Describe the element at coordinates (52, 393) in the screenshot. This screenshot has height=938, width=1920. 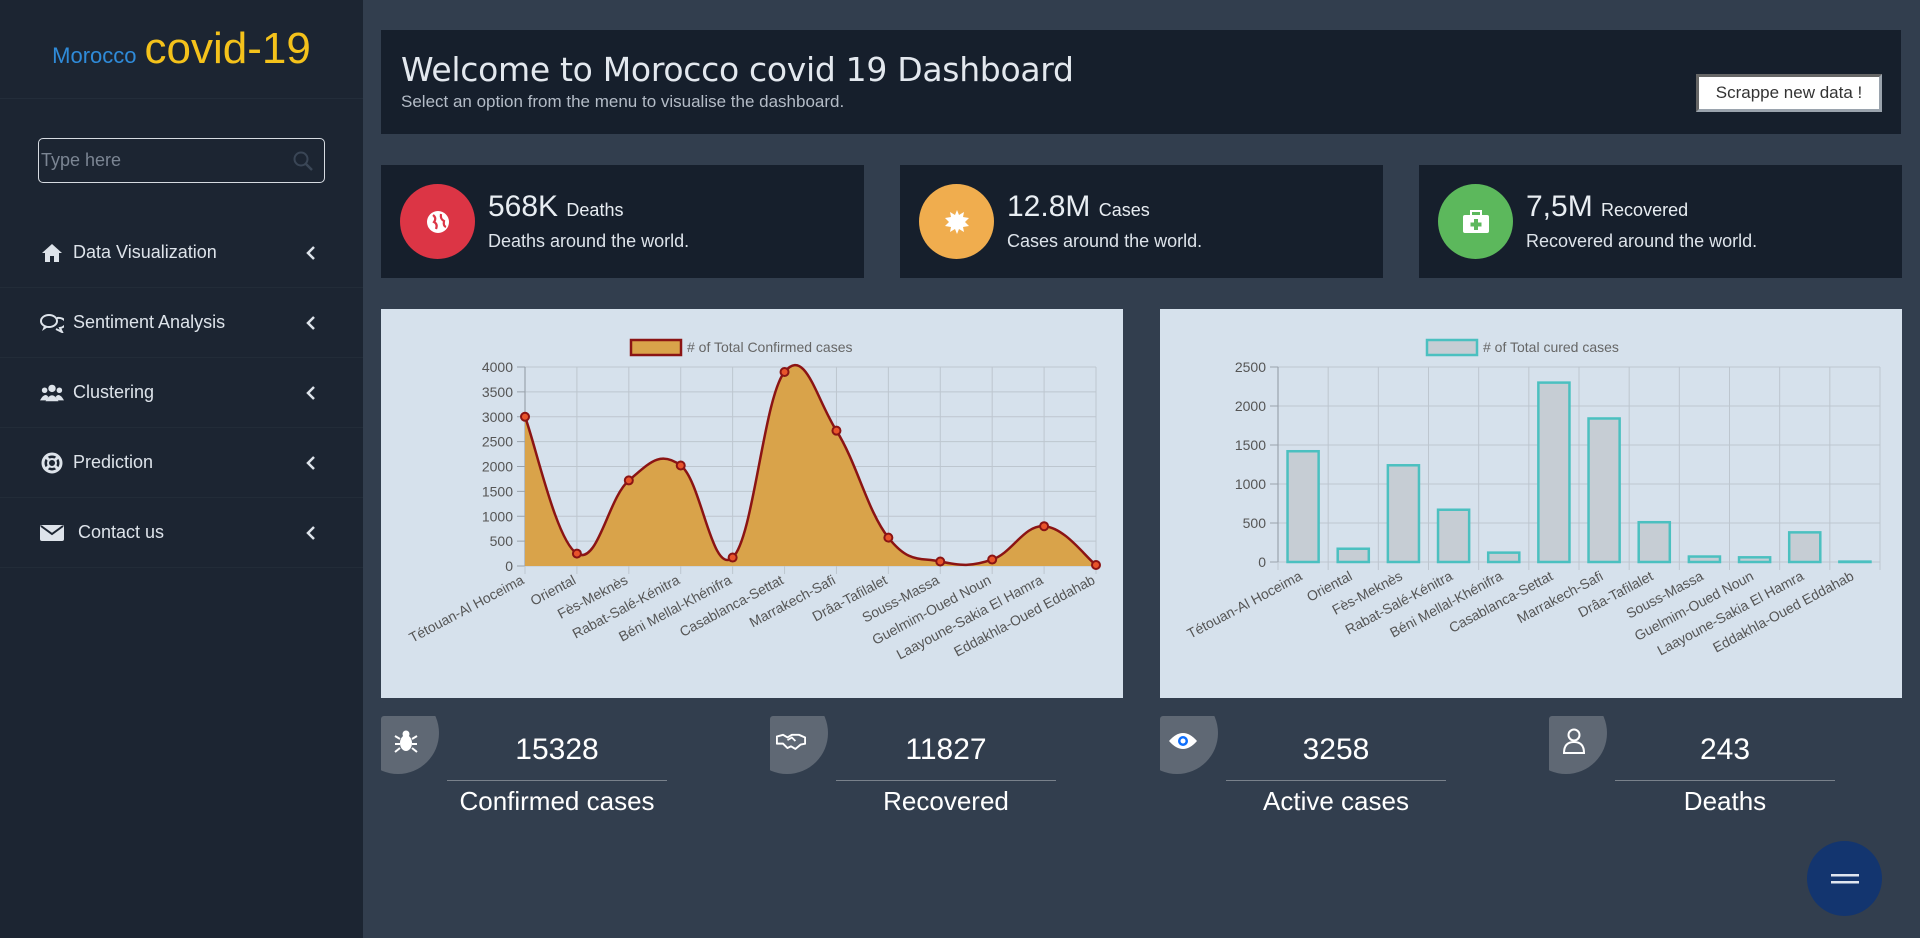
I see `users-icon` at that location.